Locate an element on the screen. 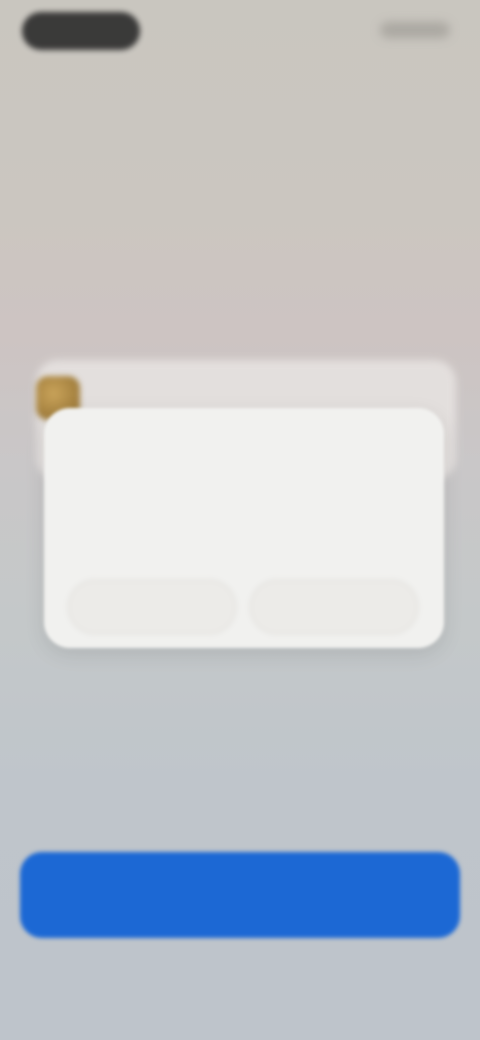 The width and height of the screenshot is (480, 1040). notification-right-button is located at coordinates (334, 607).